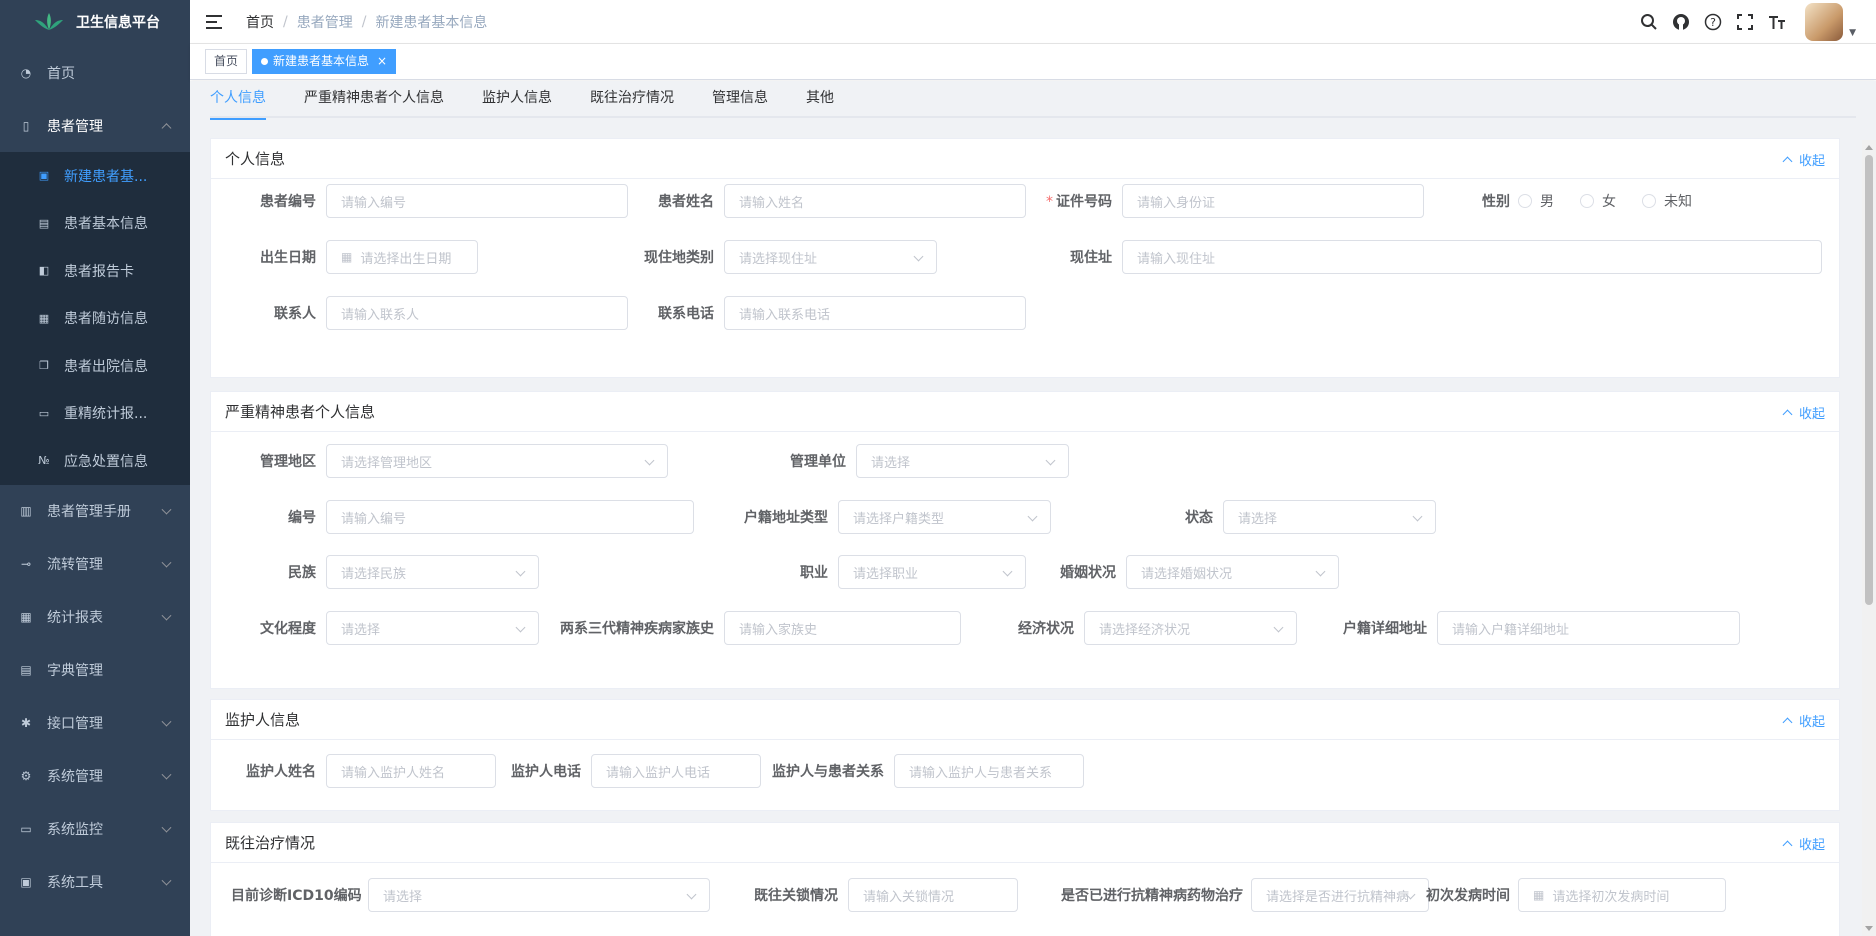  I want to click on breadcrumb-home: 首页, so click(260, 22).